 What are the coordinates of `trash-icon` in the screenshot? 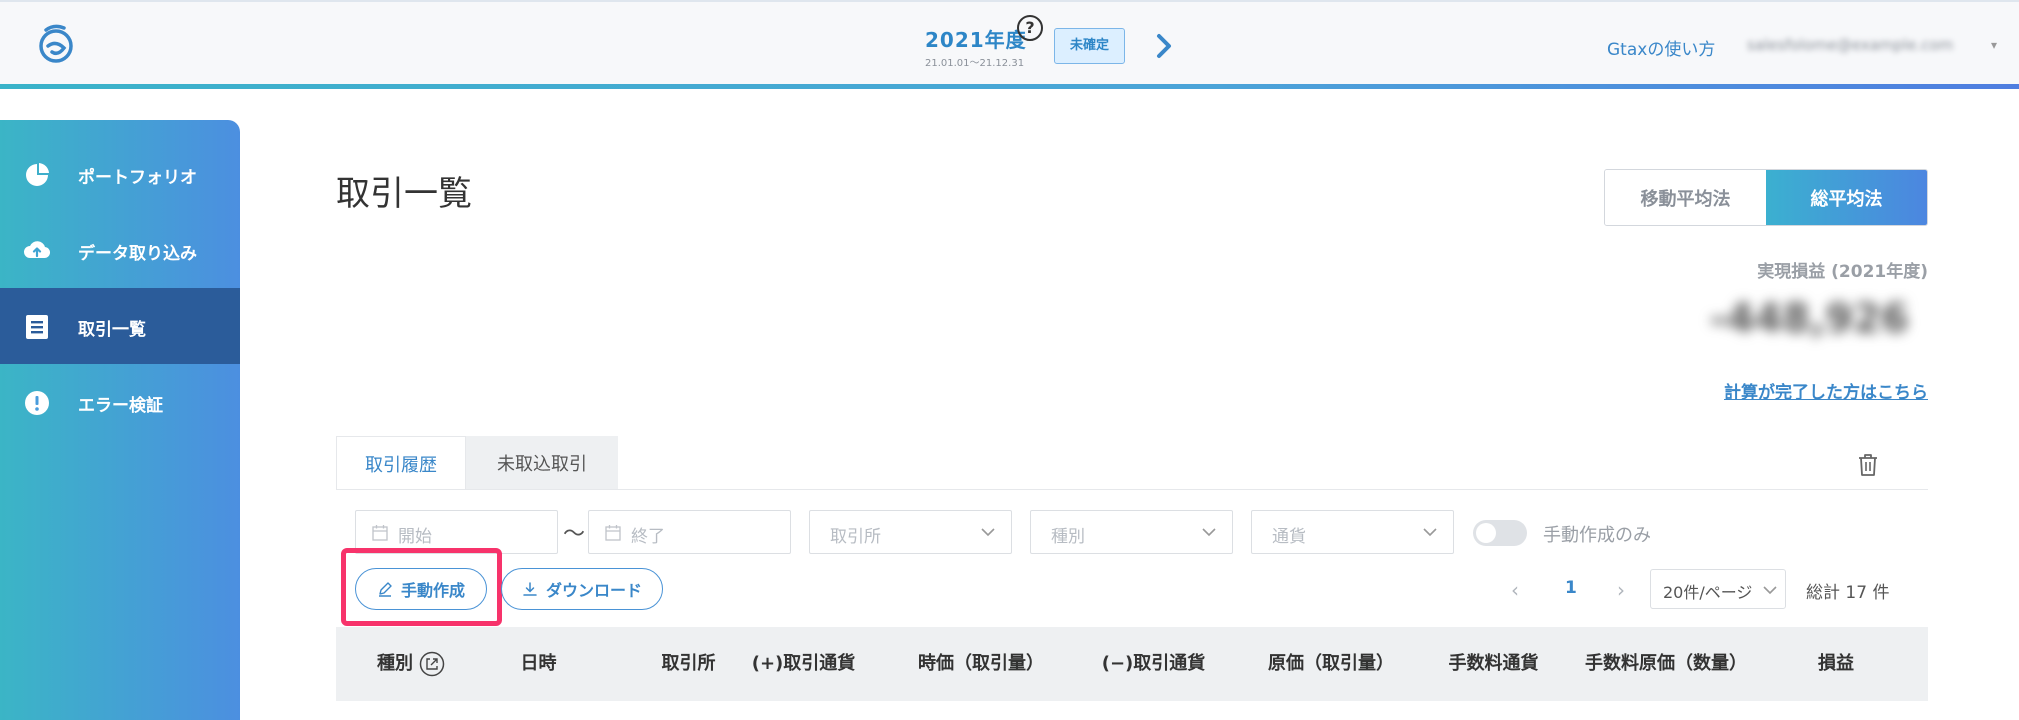 It's located at (1868, 465).